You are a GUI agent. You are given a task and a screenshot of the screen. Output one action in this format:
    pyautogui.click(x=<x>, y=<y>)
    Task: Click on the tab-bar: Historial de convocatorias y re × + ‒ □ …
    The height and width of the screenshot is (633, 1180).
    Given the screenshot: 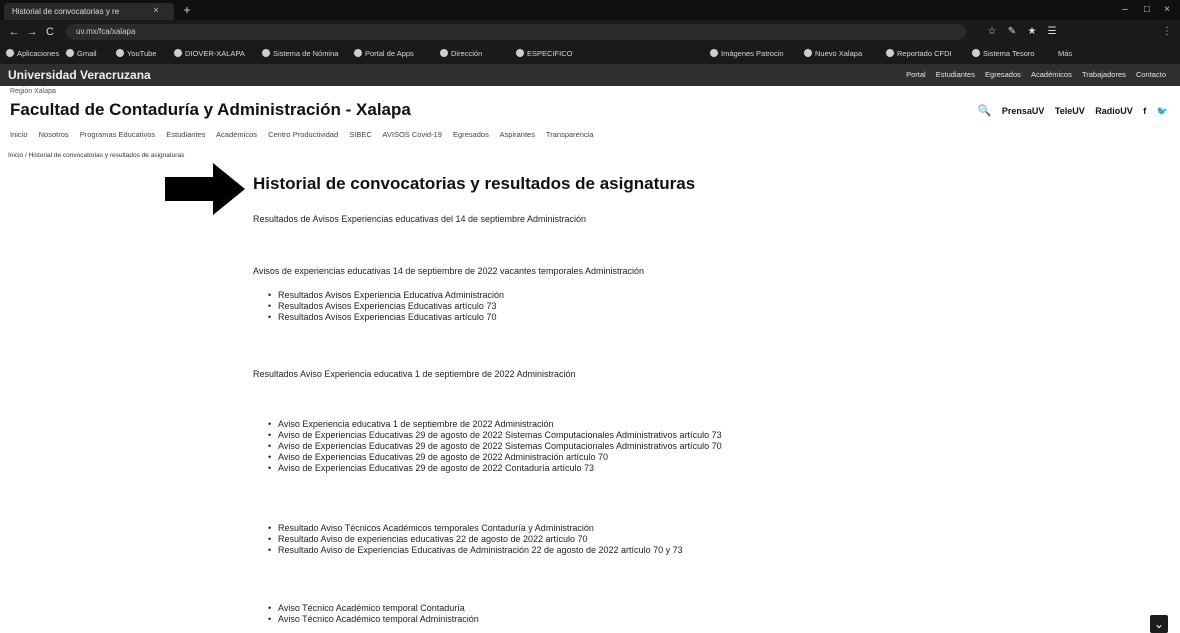 What is the action you would take?
    pyautogui.click(x=590, y=10)
    